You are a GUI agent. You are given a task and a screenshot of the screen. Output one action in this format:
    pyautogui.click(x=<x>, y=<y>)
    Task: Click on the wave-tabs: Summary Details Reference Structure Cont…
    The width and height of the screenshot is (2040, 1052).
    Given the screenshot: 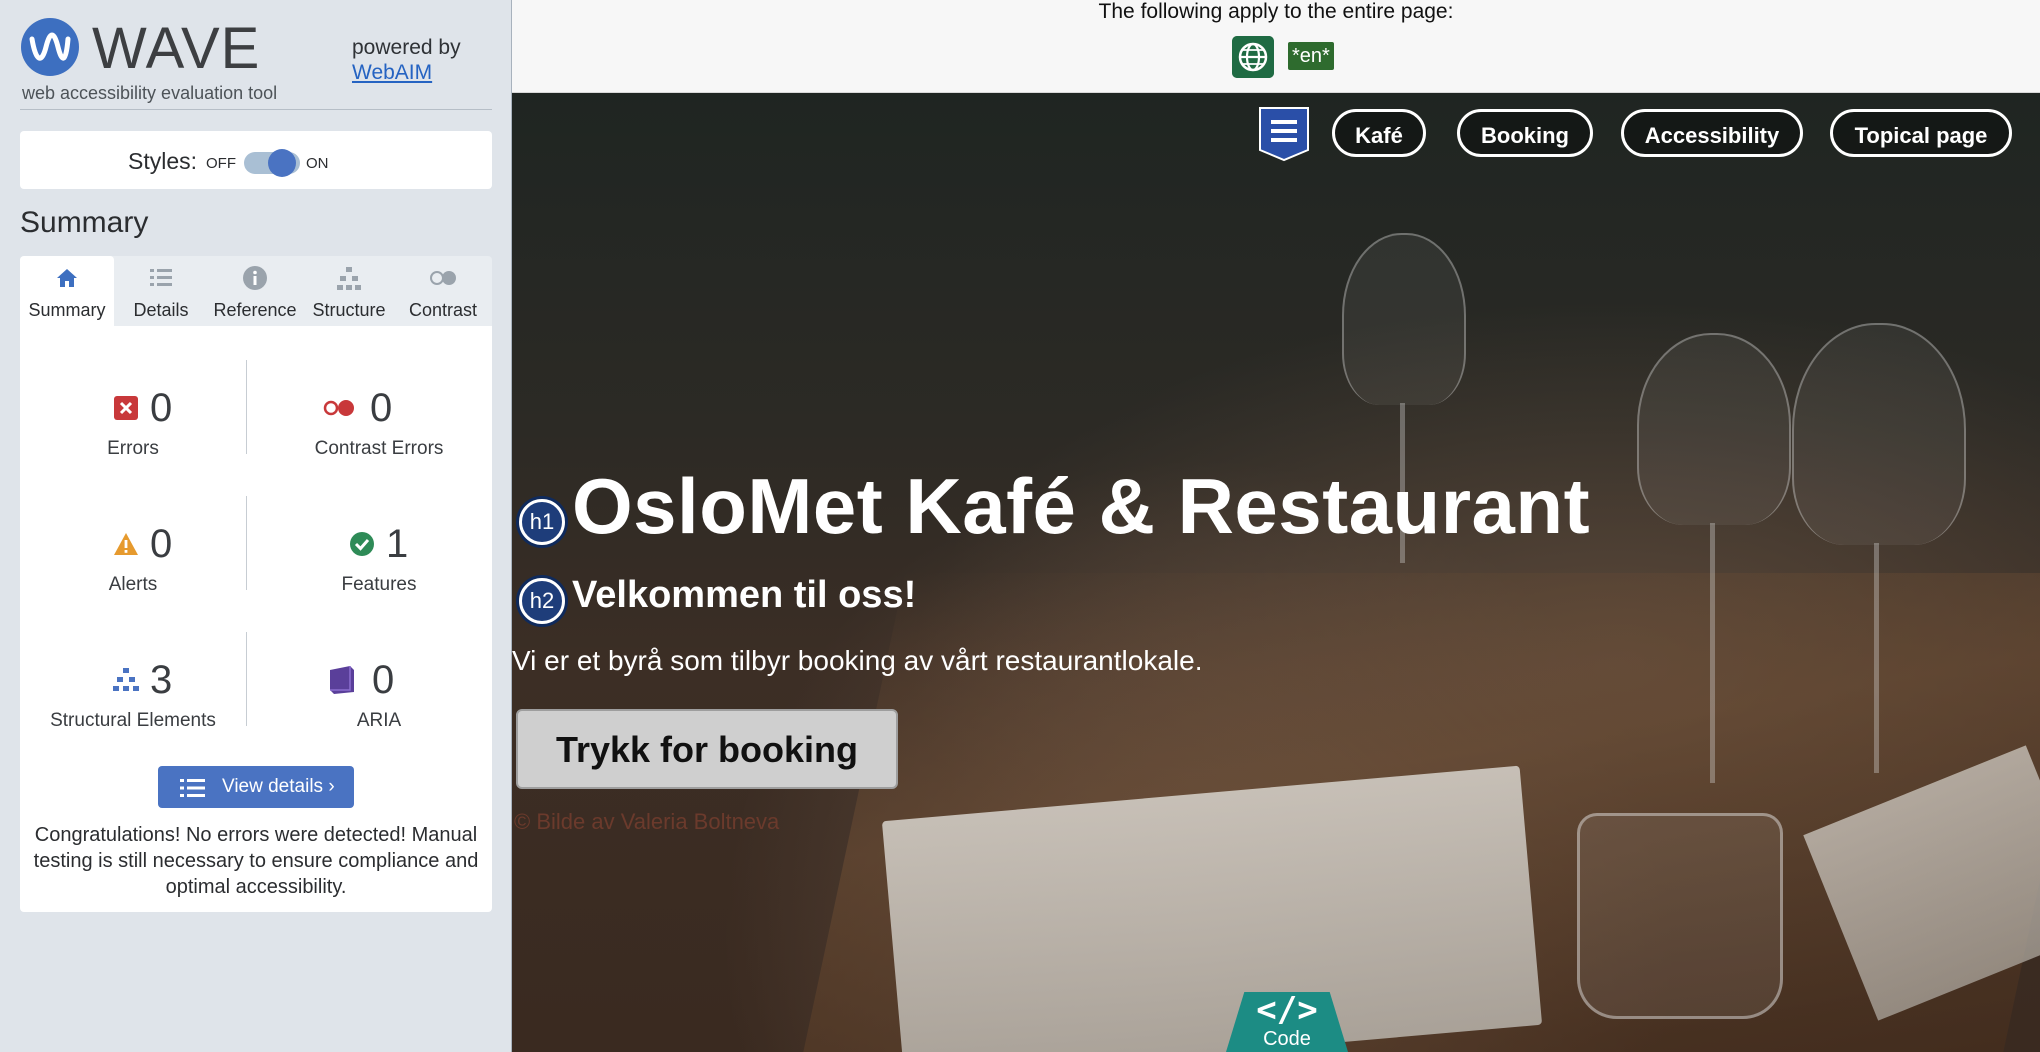 What is the action you would take?
    pyautogui.click(x=256, y=291)
    